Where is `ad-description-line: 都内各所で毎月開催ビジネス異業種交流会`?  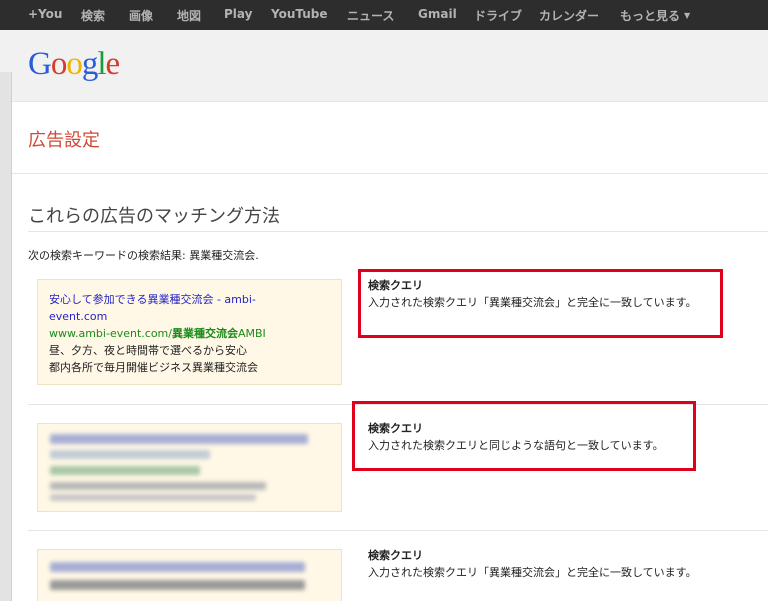
ad-description-line: 都内各所で毎月開催ビジネス異業種交流会 is located at coordinates (153, 367).